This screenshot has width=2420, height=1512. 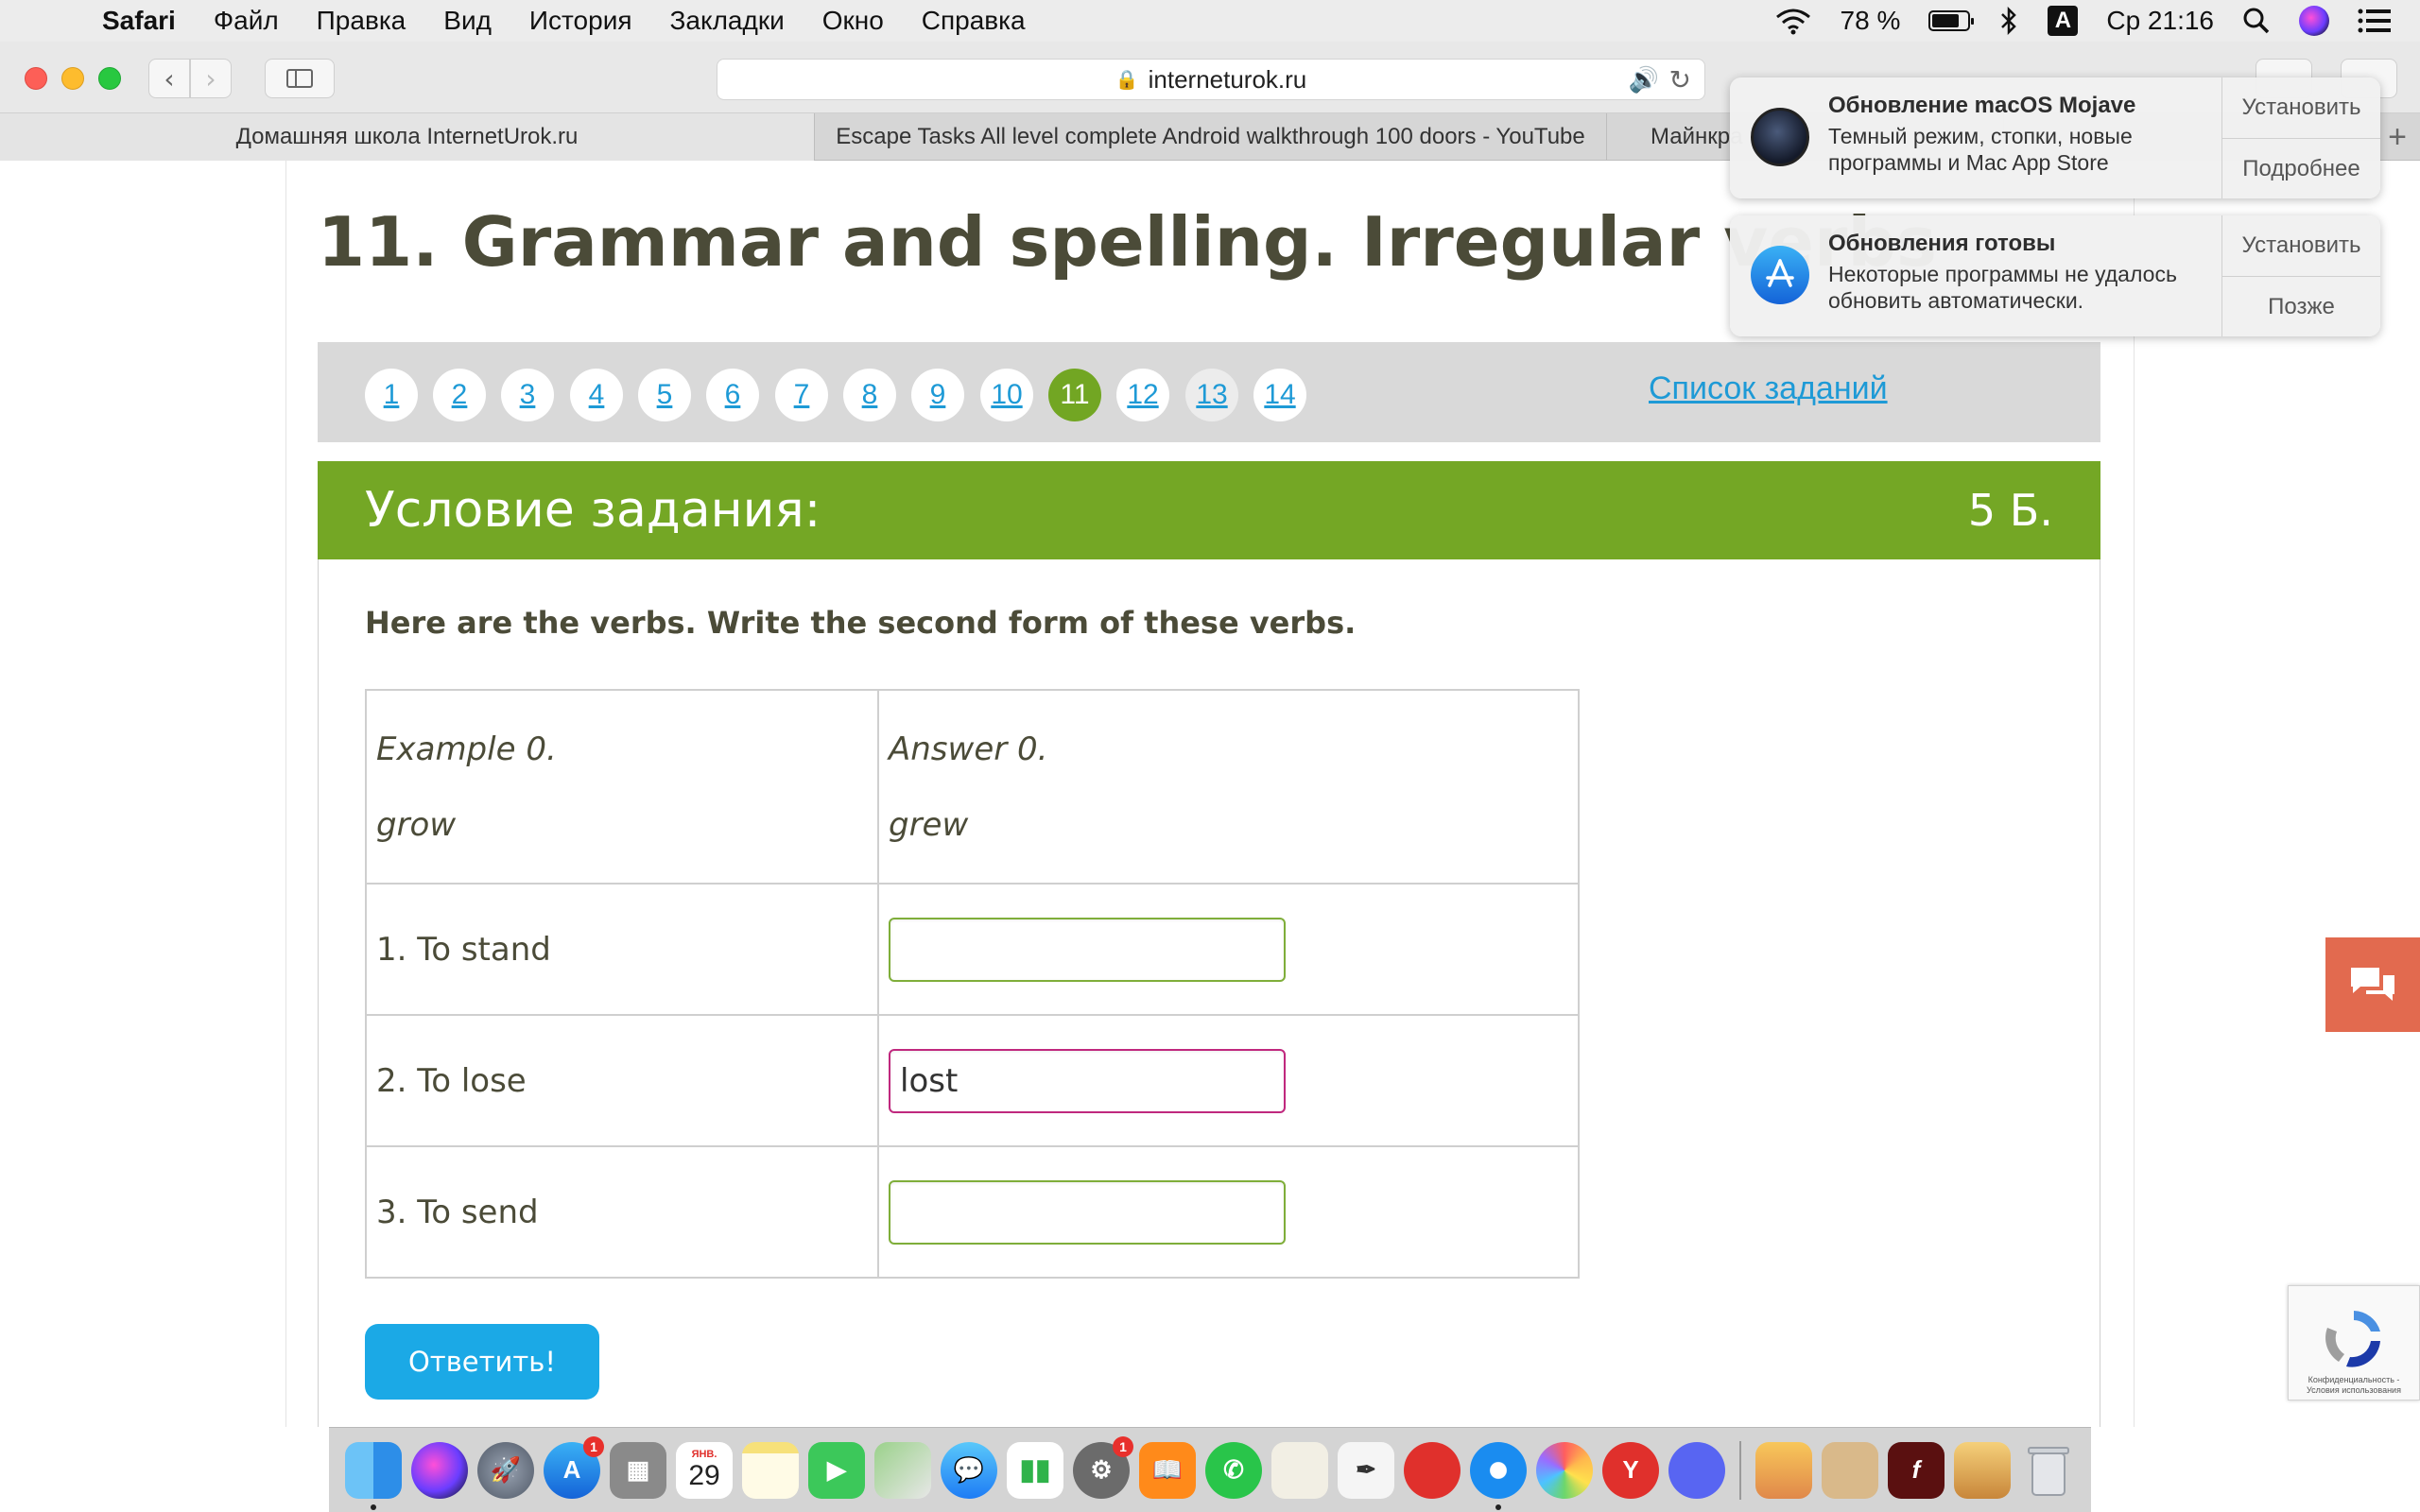 I want to click on bluetooth-icon, so click(x=2008, y=21).